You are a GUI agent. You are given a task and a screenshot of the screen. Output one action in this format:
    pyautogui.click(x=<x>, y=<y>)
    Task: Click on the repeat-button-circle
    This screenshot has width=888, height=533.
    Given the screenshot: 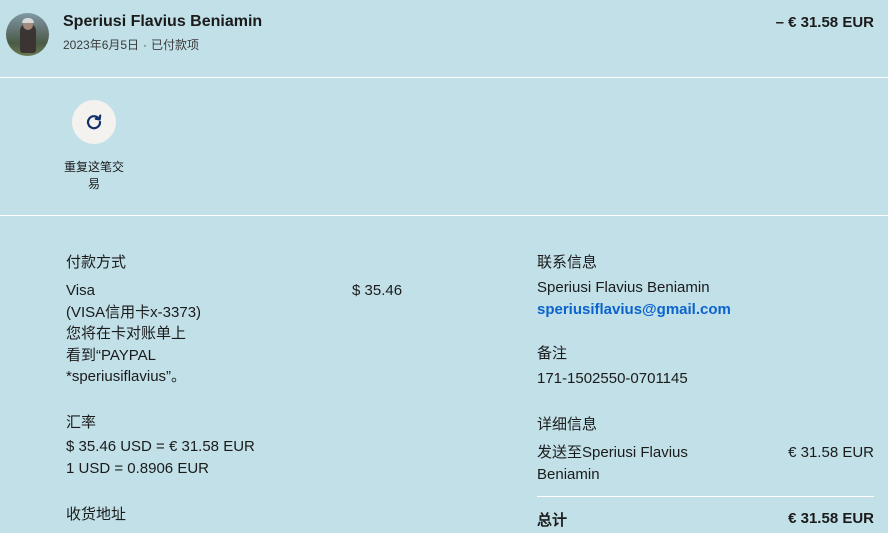 What is the action you would take?
    pyautogui.click(x=94, y=122)
    